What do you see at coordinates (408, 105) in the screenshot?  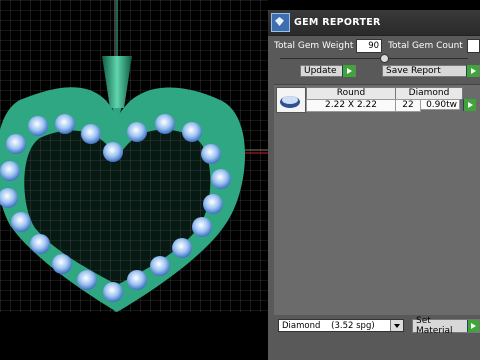 I see `gem-count-cell: 22` at bounding box center [408, 105].